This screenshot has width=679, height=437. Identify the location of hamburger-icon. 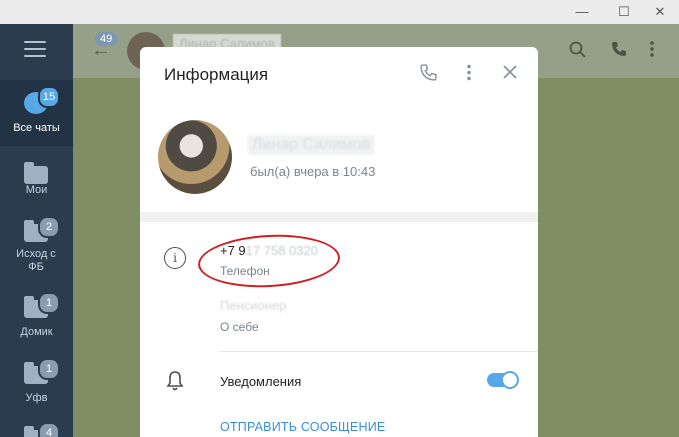
(35, 50).